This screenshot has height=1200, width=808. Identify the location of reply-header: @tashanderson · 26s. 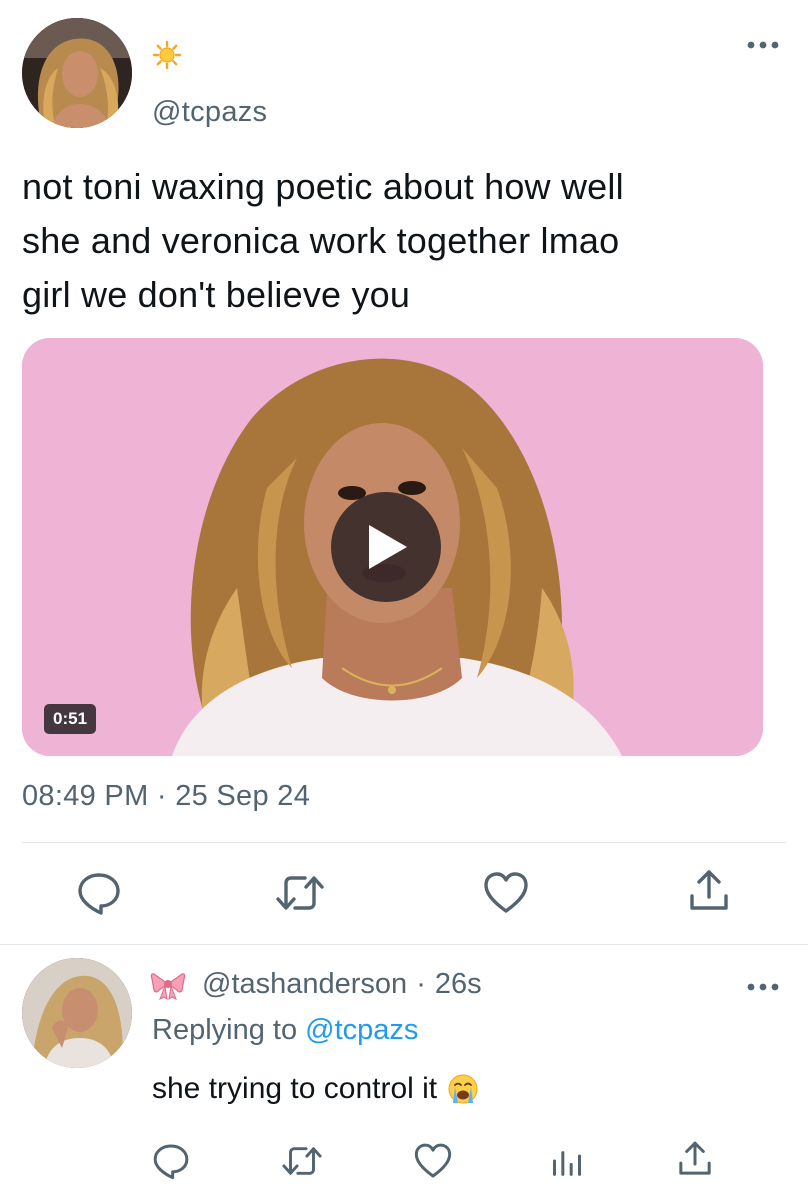
(316, 984).